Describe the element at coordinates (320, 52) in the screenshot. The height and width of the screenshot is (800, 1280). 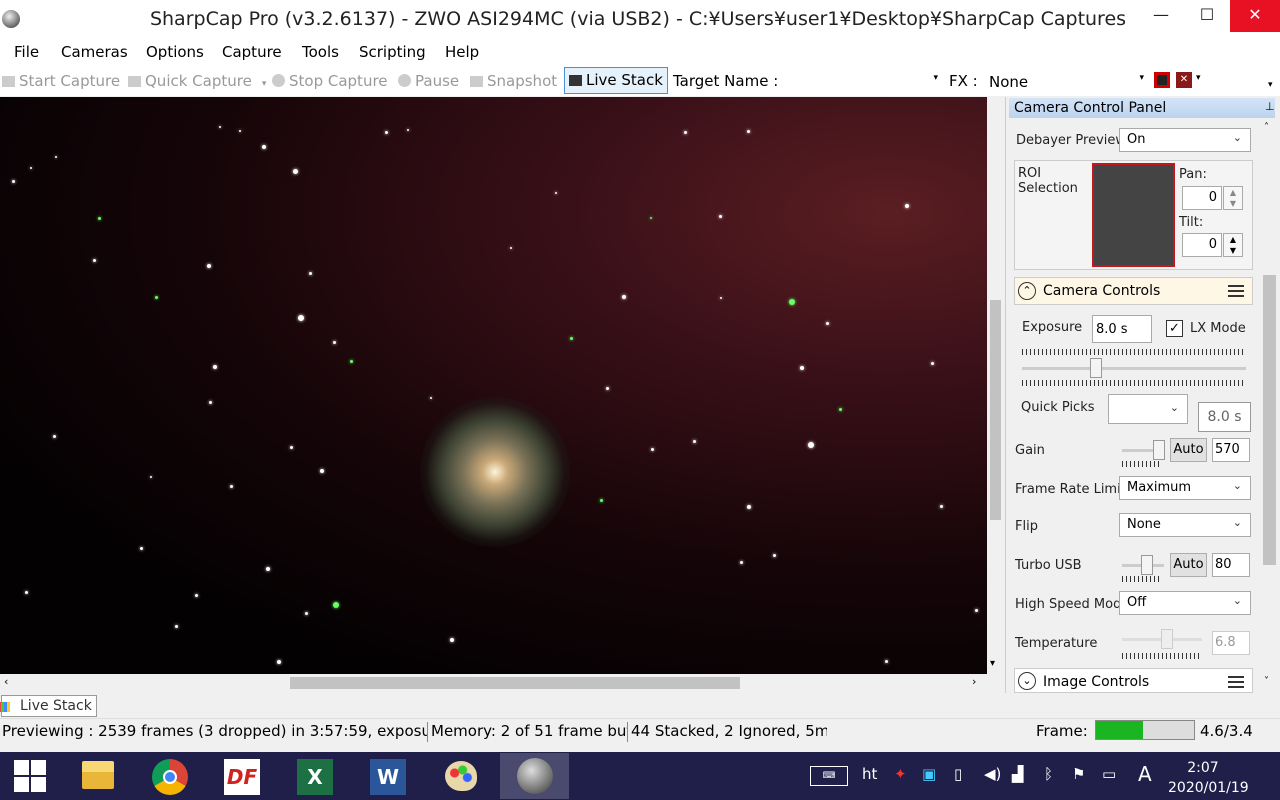
I see `menu-tools: Tools` at that location.